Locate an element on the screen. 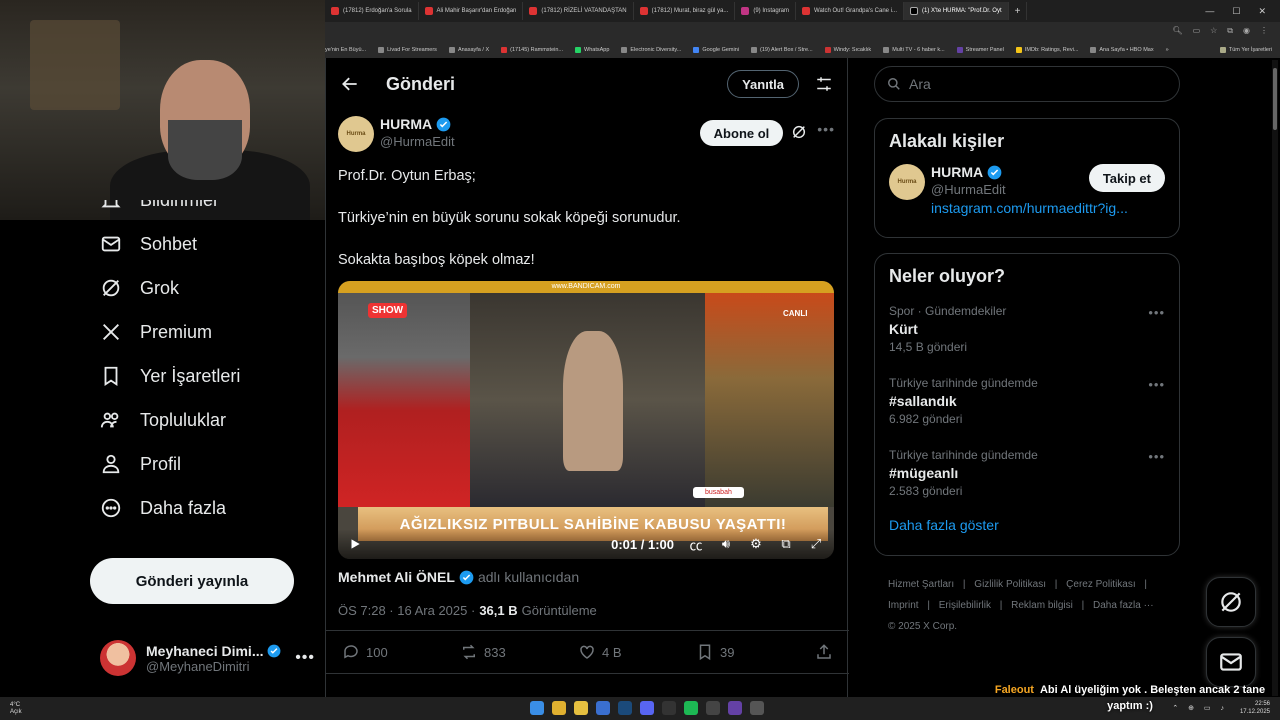 This screenshot has width=1280, height=720. star-icon: ☆ is located at coordinates (1213, 31).